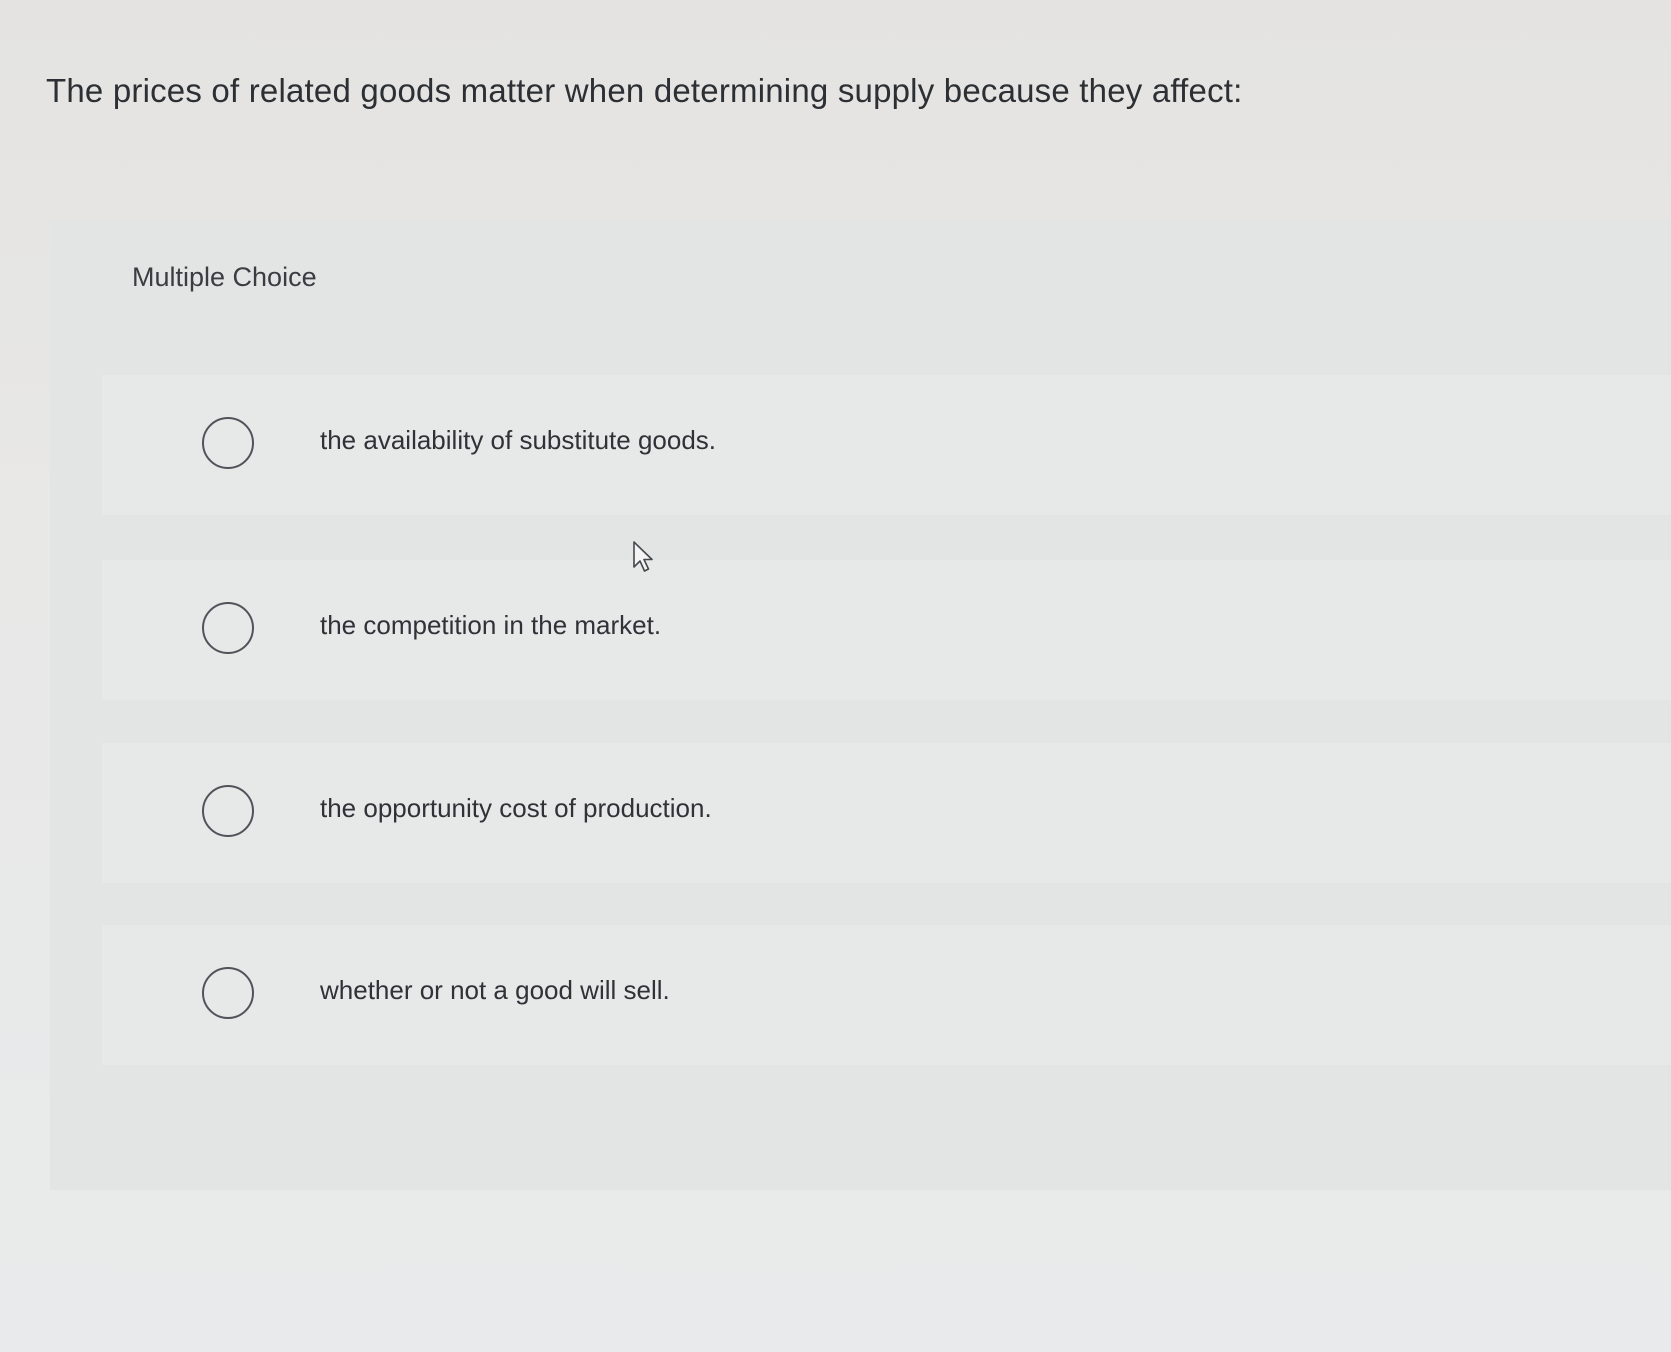  Describe the element at coordinates (886, 445) in the screenshot. I see `answer-option-1: the availability of substitute goods.` at that location.